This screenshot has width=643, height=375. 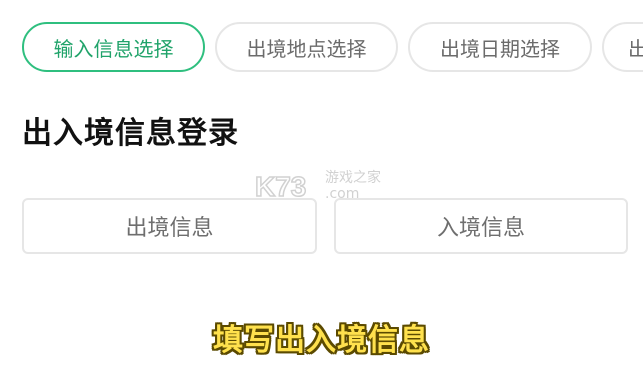 I want to click on tab-label: 出境日期选择, so click(x=500, y=48).